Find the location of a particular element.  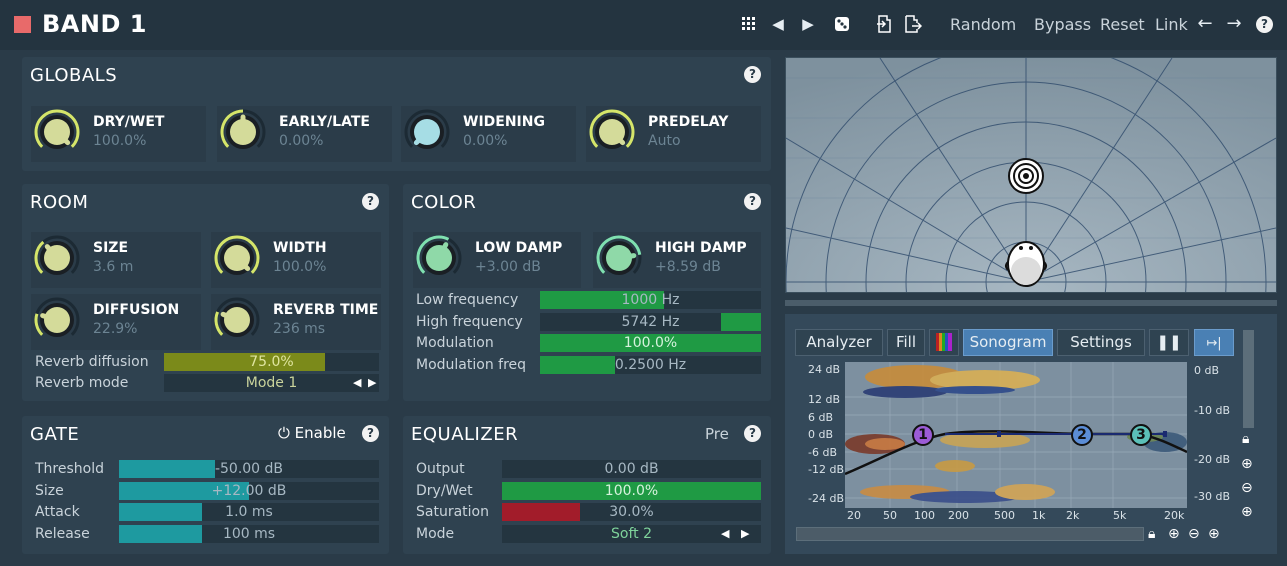

color-help-icon: ? is located at coordinates (752, 201).